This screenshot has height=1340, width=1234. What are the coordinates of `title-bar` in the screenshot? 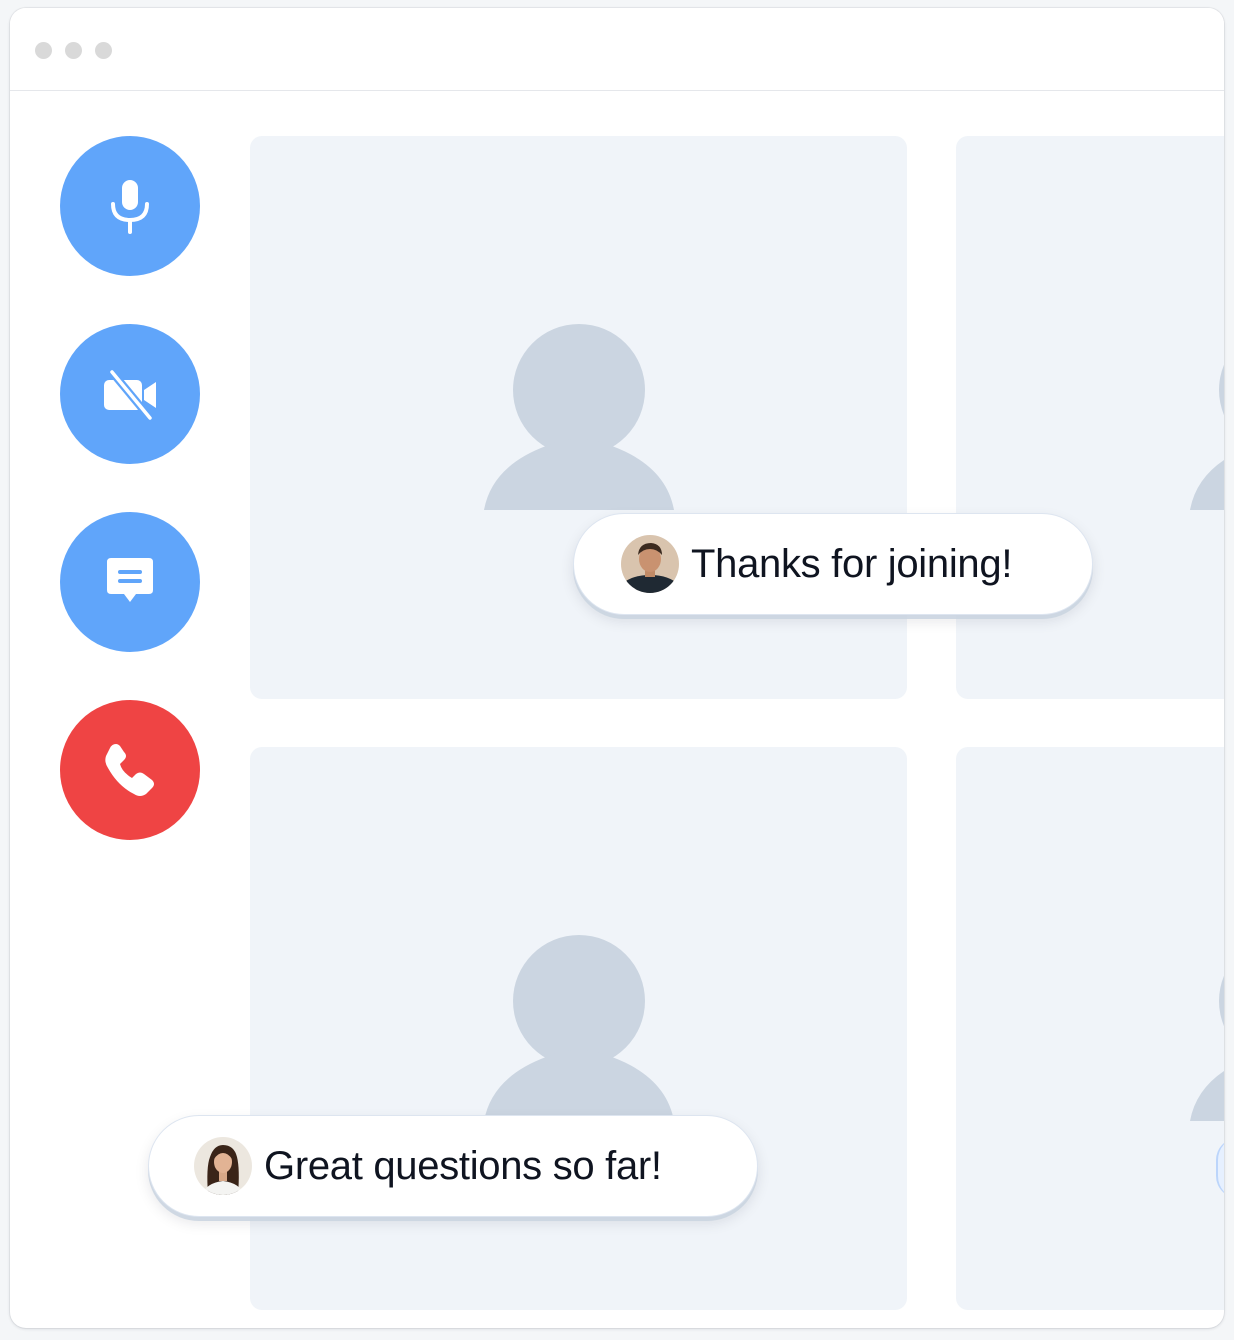 It's located at (617, 49).